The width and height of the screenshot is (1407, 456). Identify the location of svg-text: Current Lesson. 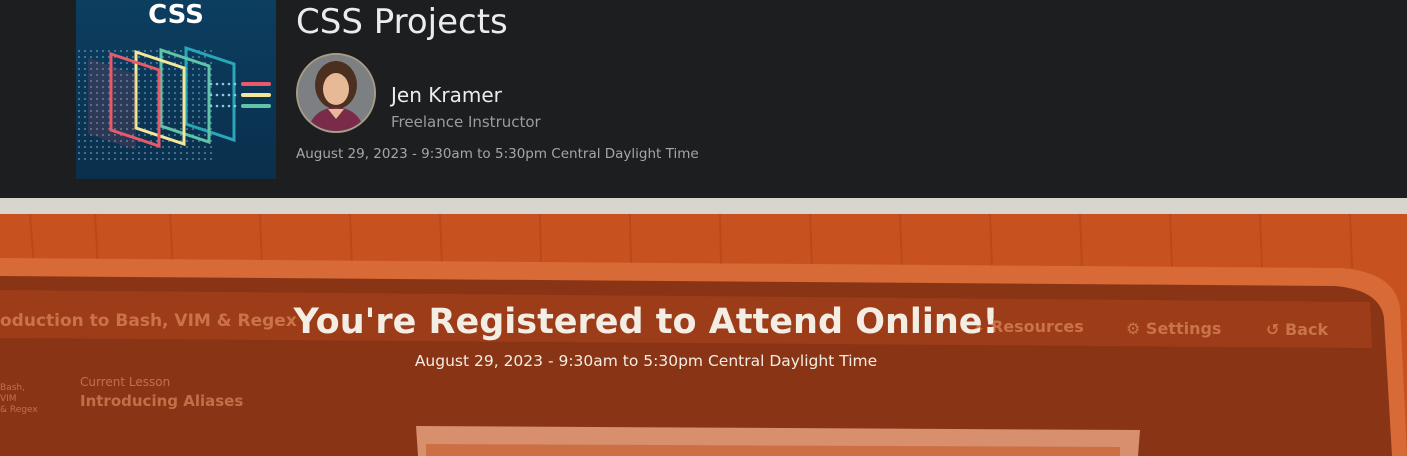
(125, 382).